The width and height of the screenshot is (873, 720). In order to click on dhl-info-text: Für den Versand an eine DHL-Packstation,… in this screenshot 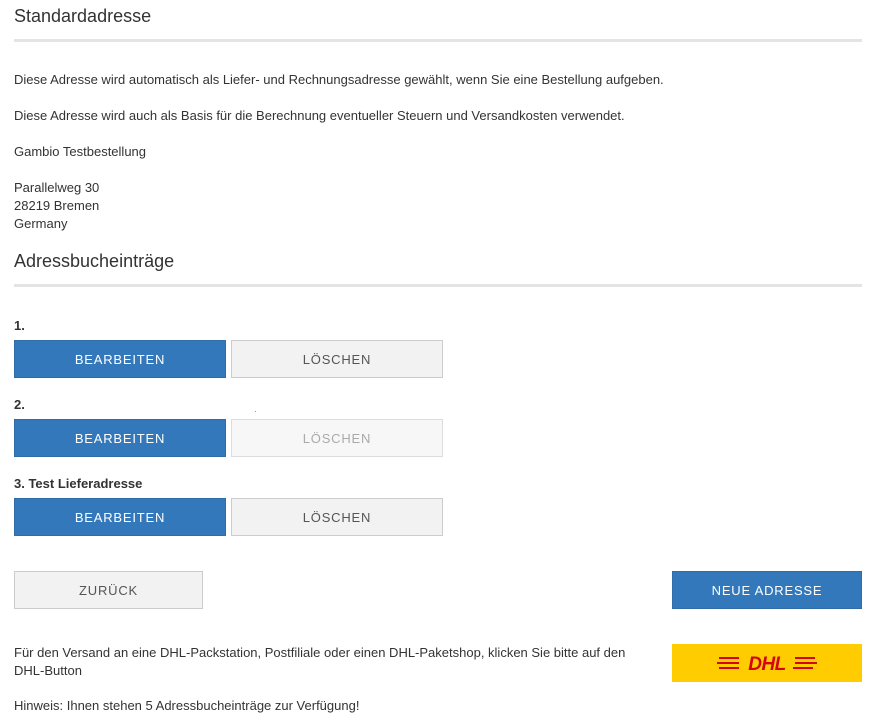, I will do `click(320, 661)`.